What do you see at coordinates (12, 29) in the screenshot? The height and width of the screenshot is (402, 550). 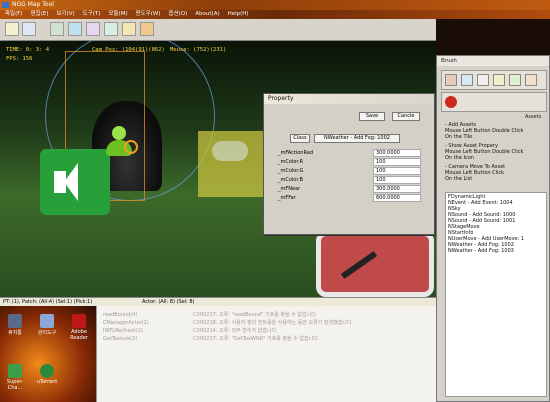 I see `open-folder-icon` at bounding box center [12, 29].